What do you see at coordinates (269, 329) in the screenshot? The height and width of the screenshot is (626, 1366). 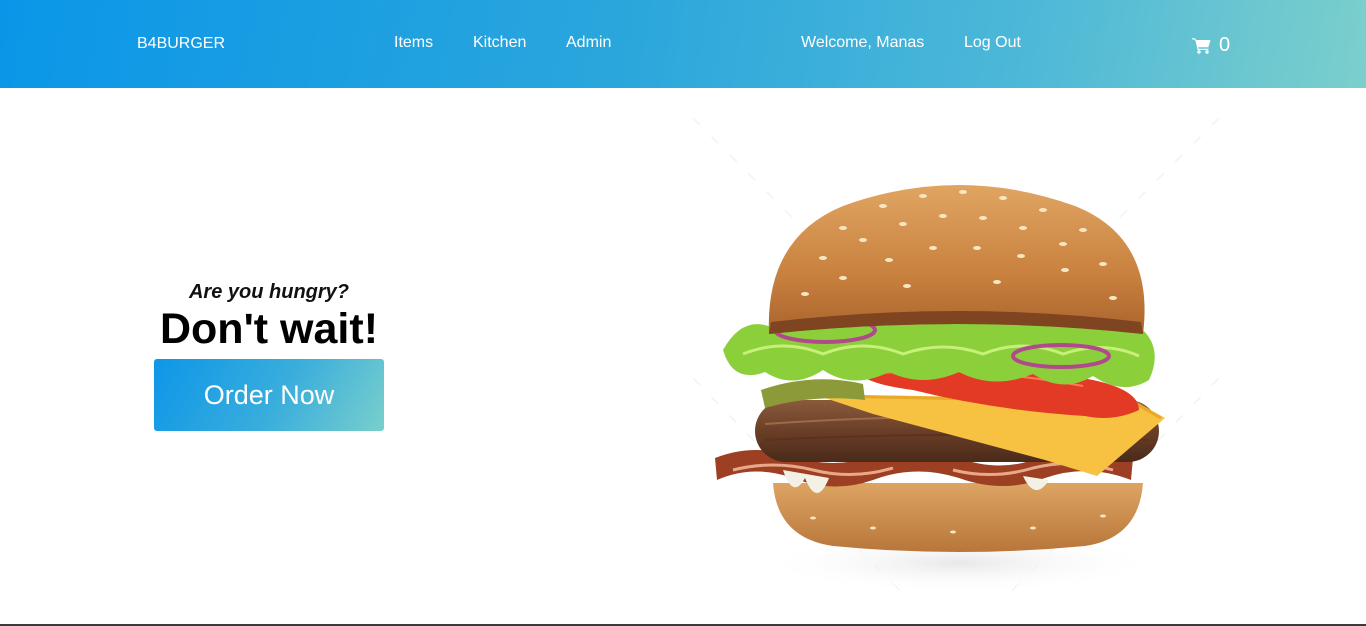 I see `hero-headline: Don't wait!` at bounding box center [269, 329].